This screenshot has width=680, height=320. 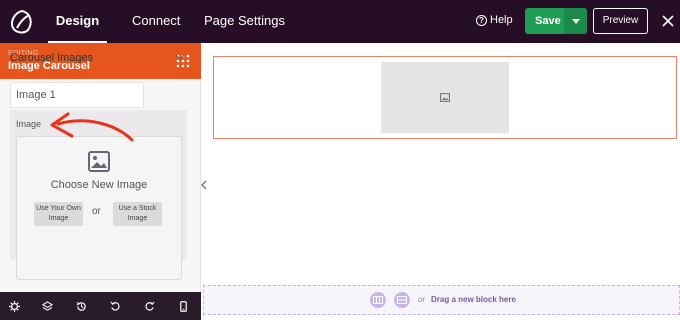 I want to click on undo-icon, so click(x=115, y=306).